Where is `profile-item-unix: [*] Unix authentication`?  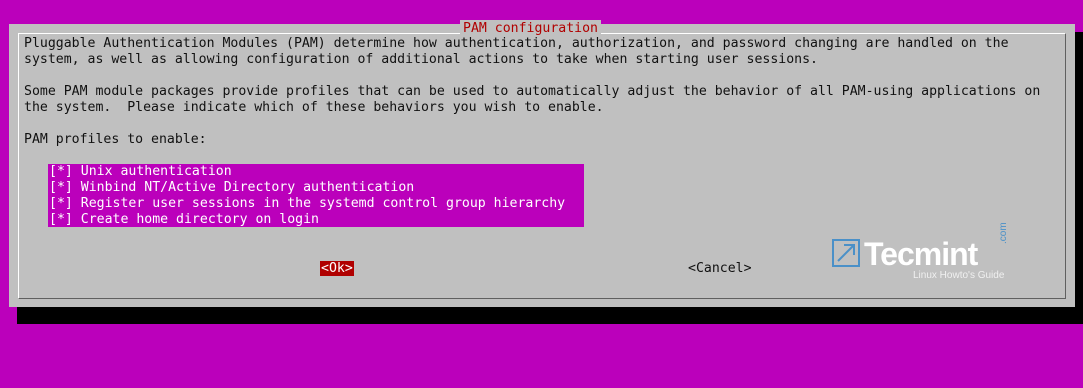 profile-item-unix: [*] Unix authentication is located at coordinates (316, 172).